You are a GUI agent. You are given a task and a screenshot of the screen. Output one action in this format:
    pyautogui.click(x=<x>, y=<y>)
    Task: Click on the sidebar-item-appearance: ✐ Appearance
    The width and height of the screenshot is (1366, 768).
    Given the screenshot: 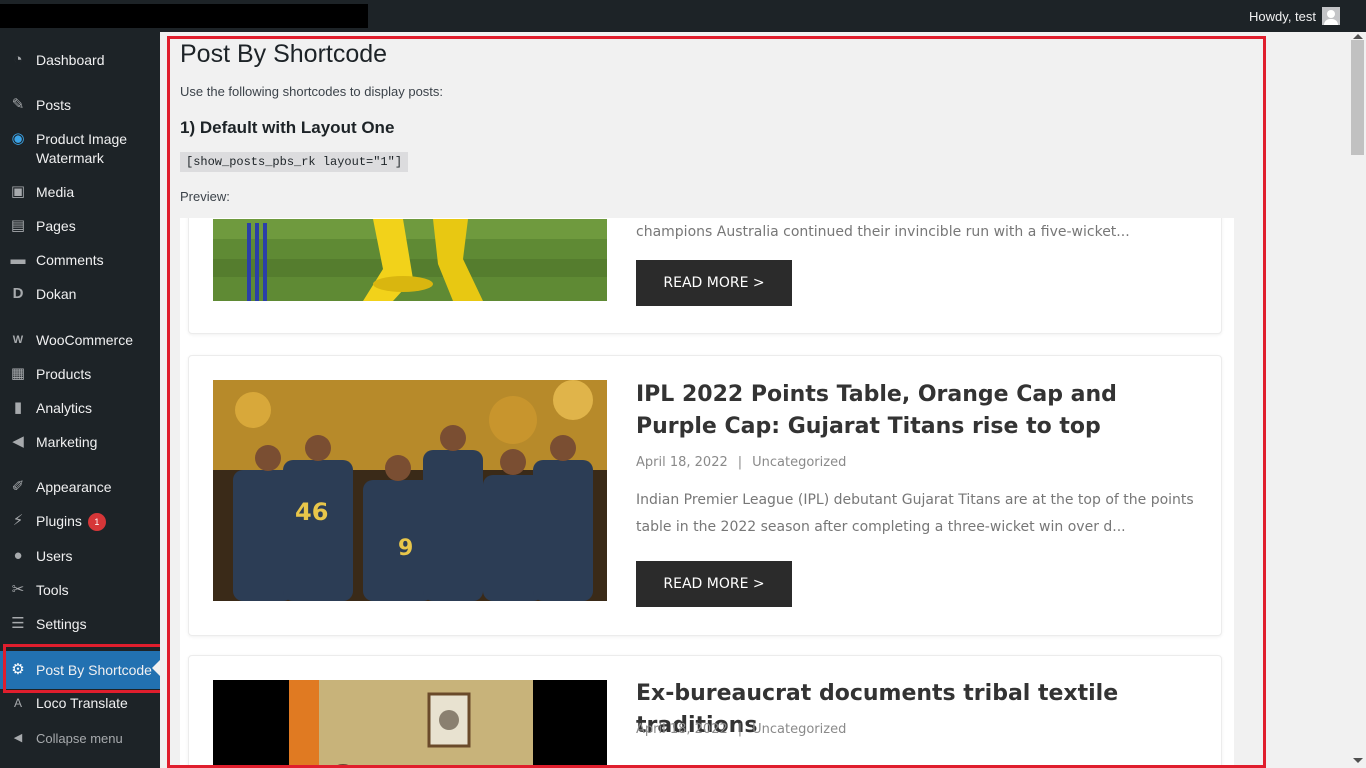 What is the action you would take?
    pyautogui.click(x=80, y=488)
    